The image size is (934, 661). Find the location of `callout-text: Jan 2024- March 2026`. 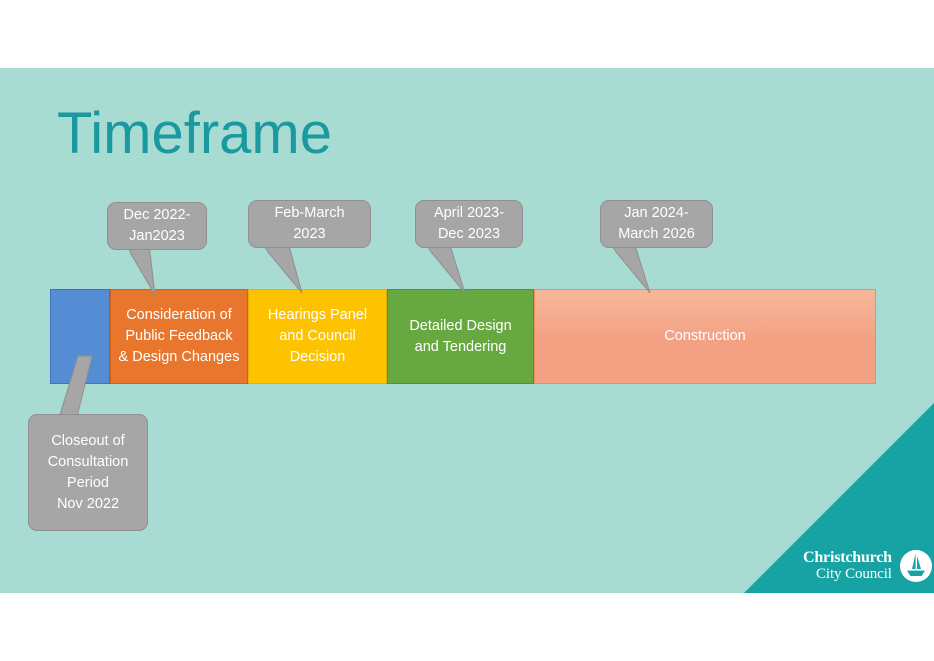

callout-text: Jan 2024- March 2026 is located at coordinates (656, 223).